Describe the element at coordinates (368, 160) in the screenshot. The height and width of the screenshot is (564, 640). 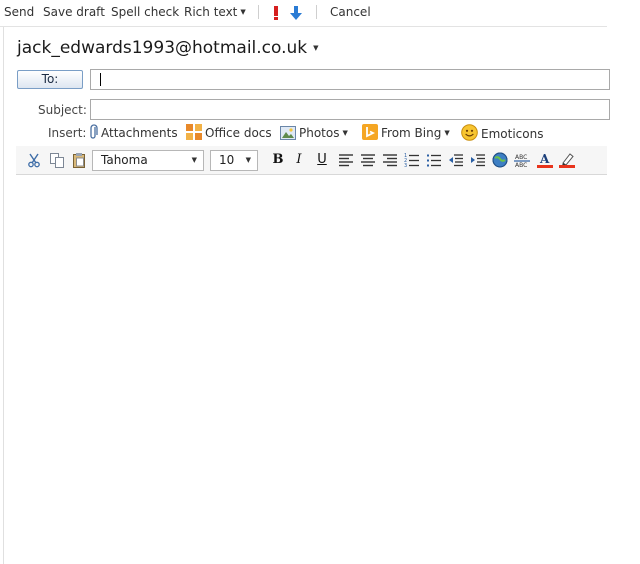
I see `align-center-icon` at that location.